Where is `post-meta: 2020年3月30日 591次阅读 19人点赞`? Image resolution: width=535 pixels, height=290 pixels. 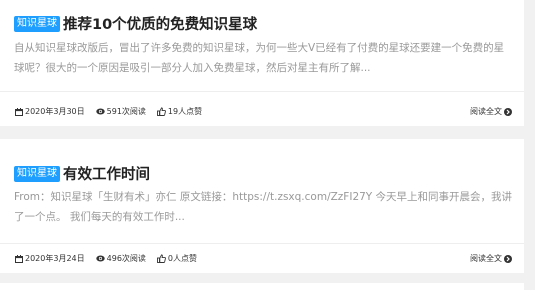
post-meta: 2020年3月30日 591次阅读 19人点赞 is located at coordinates (113, 111).